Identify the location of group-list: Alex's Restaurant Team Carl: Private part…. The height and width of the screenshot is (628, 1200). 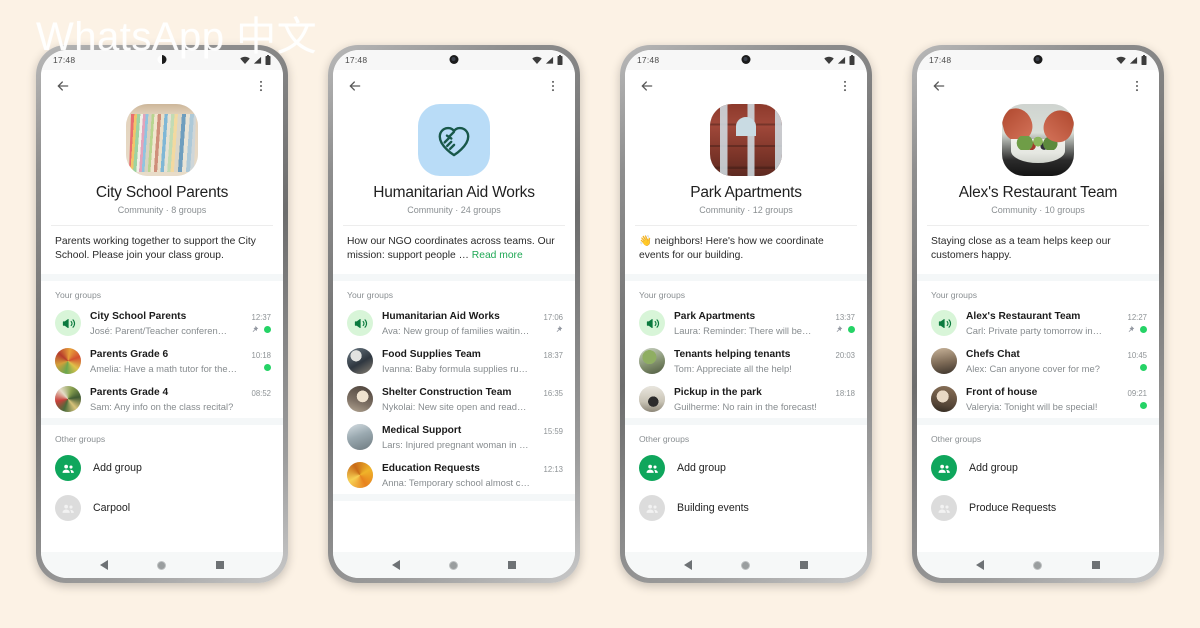
(1038, 428).